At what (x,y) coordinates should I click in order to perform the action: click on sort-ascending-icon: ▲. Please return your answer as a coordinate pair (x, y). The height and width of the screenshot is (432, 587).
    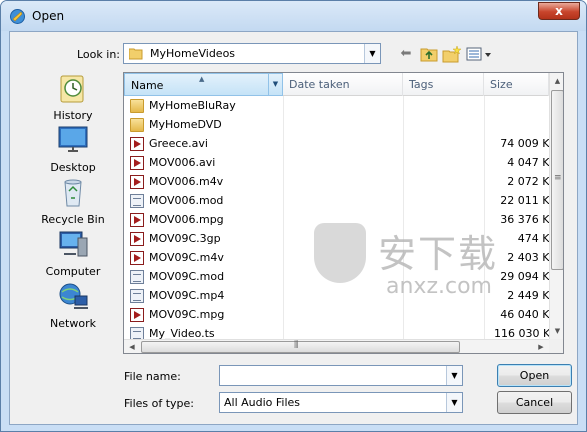
    Looking at the image, I should click on (202, 79).